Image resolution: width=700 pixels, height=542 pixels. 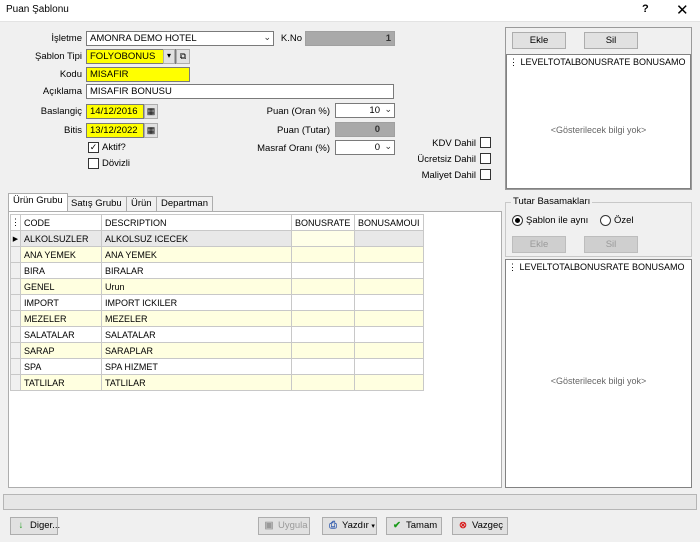 I want to click on kdv-dahil-checkbox, so click(x=485, y=142).